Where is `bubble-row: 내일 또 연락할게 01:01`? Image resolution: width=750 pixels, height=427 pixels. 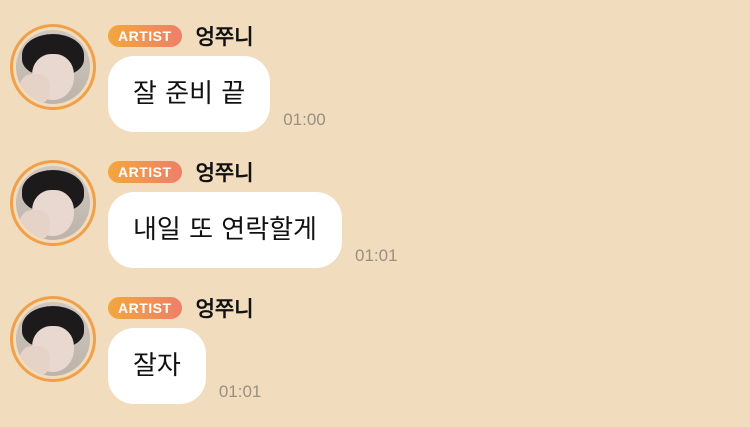
bubble-row: 내일 또 연락할게 01:01 is located at coordinates (253, 230).